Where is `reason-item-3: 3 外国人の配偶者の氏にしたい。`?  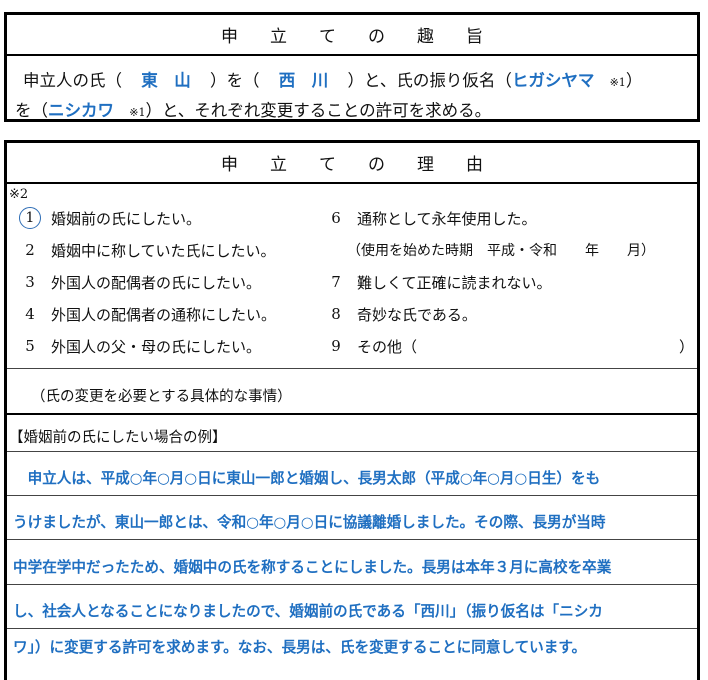
reason-item-3: 3 外国人の配偶者の氏にしたい。 is located at coordinates (140, 282).